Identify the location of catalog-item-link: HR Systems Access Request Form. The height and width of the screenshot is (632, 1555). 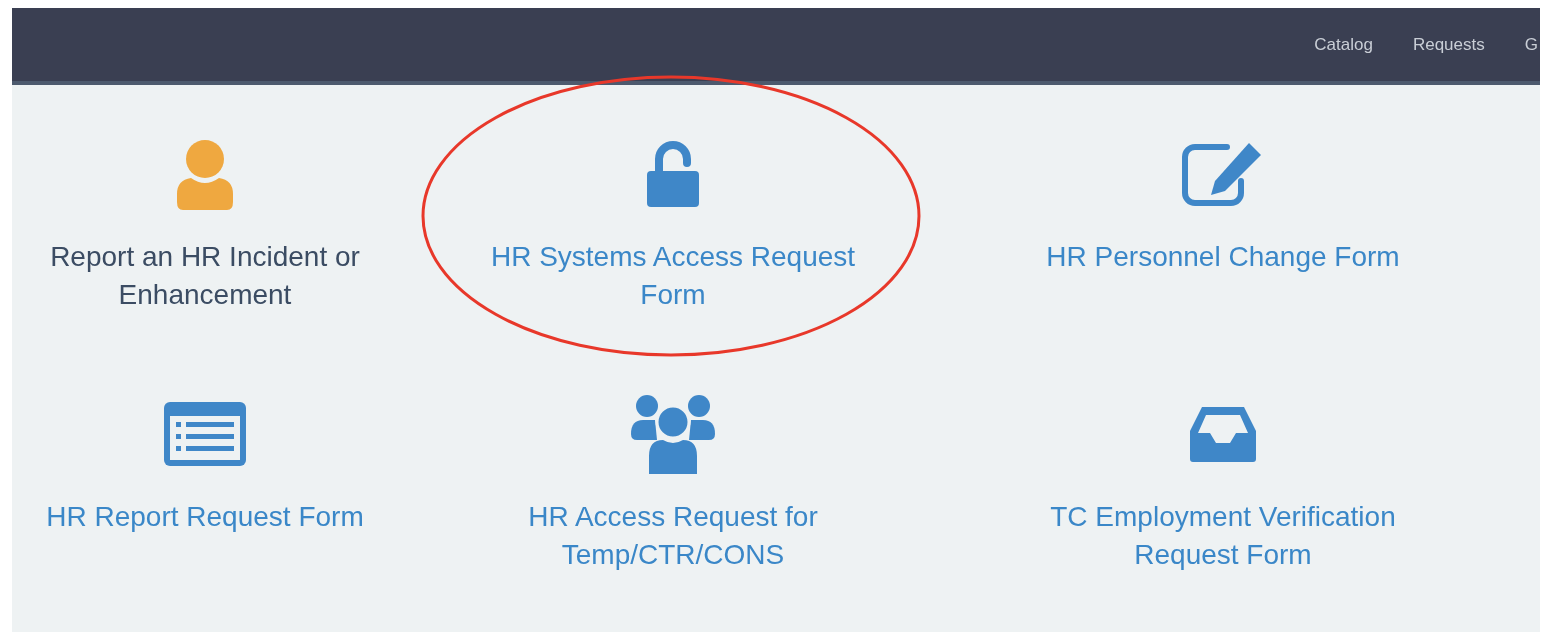
(673, 276).